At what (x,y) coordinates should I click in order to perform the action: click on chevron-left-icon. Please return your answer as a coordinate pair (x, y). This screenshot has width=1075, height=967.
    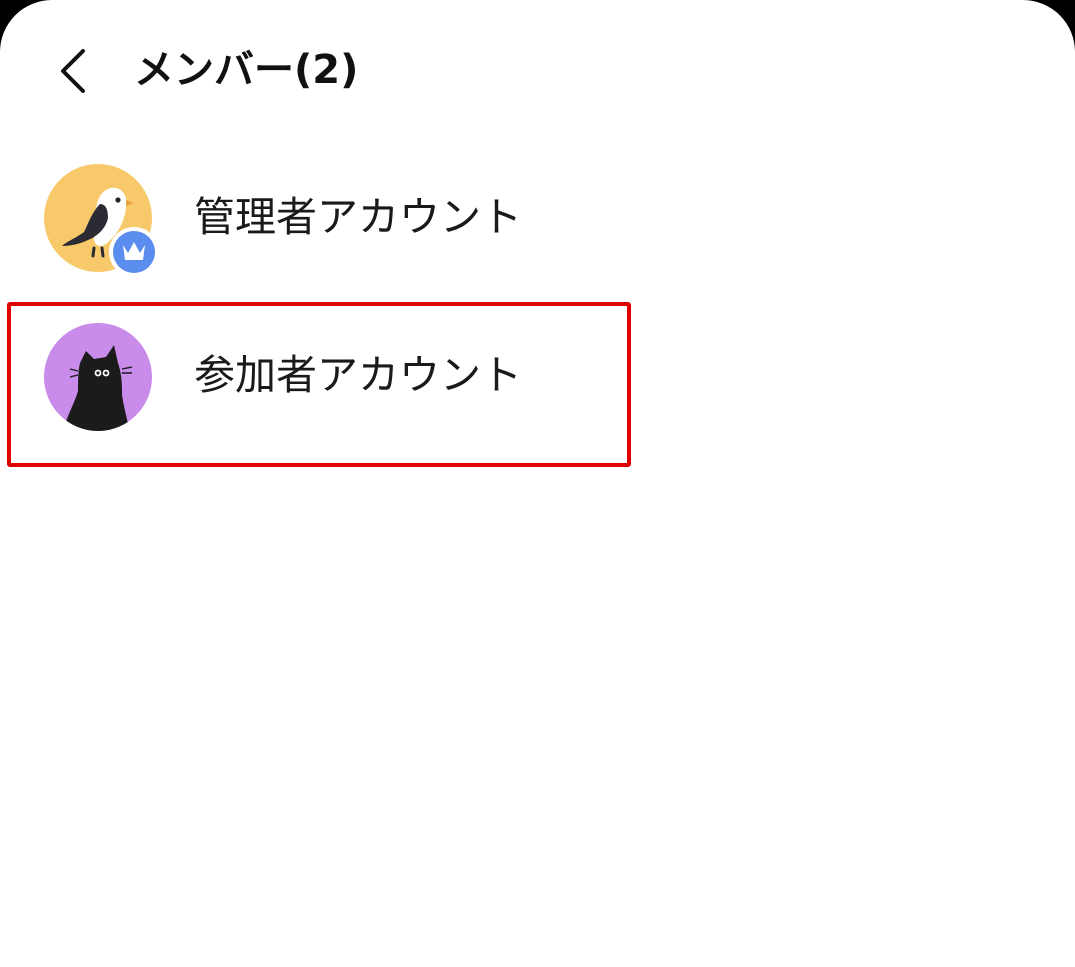
    Looking at the image, I should click on (73, 71).